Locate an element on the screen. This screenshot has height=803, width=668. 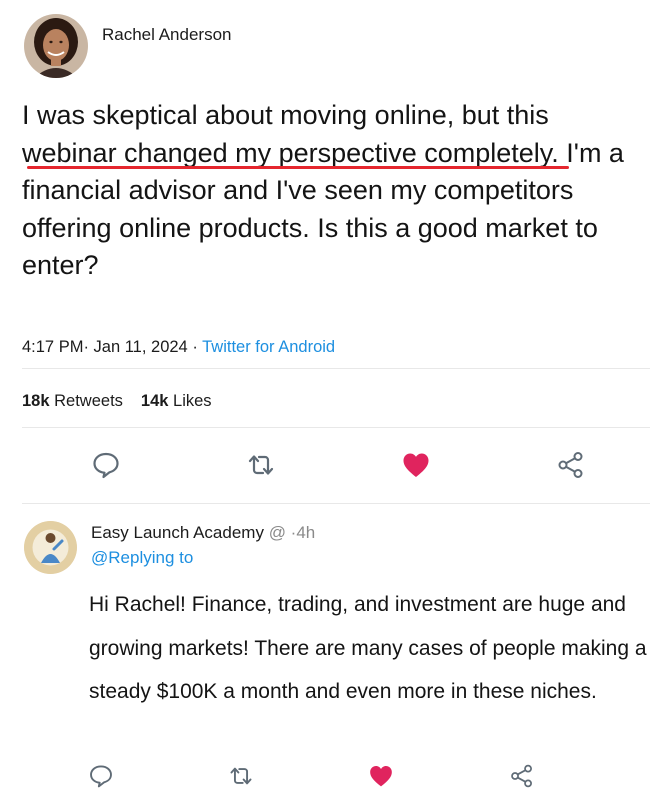
reply-author-name: Easy Launch Academy is located at coordinates (177, 532).